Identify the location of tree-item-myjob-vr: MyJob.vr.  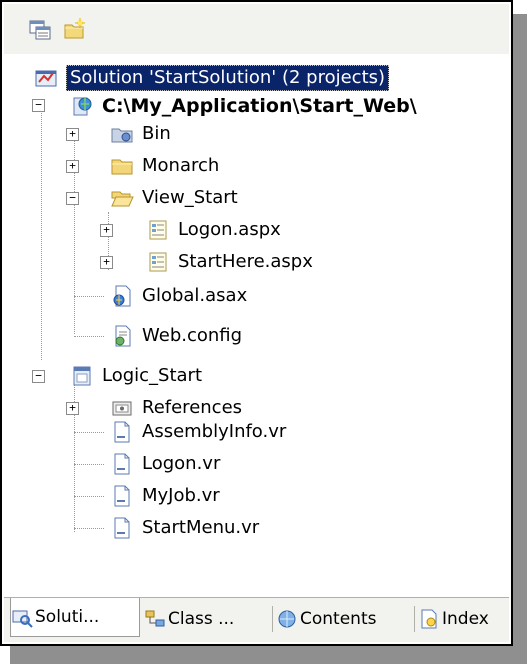
(165, 496).